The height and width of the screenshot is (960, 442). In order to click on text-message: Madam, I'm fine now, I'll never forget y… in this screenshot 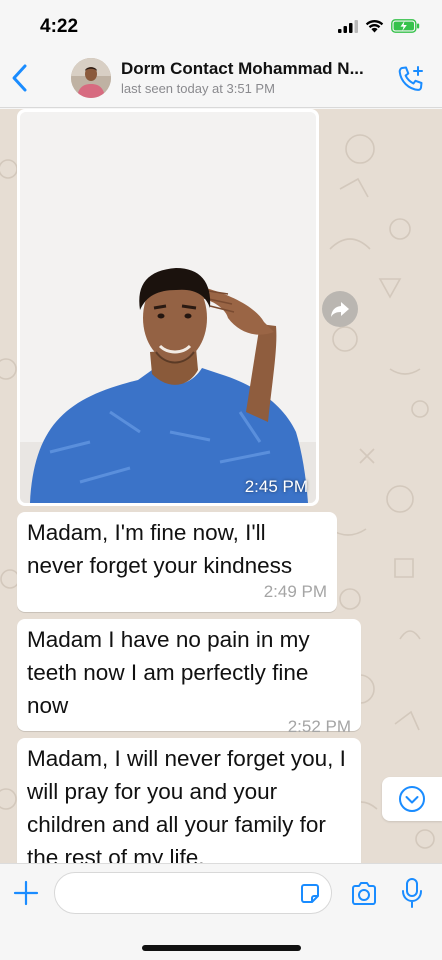, I will do `click(177, 562)`.